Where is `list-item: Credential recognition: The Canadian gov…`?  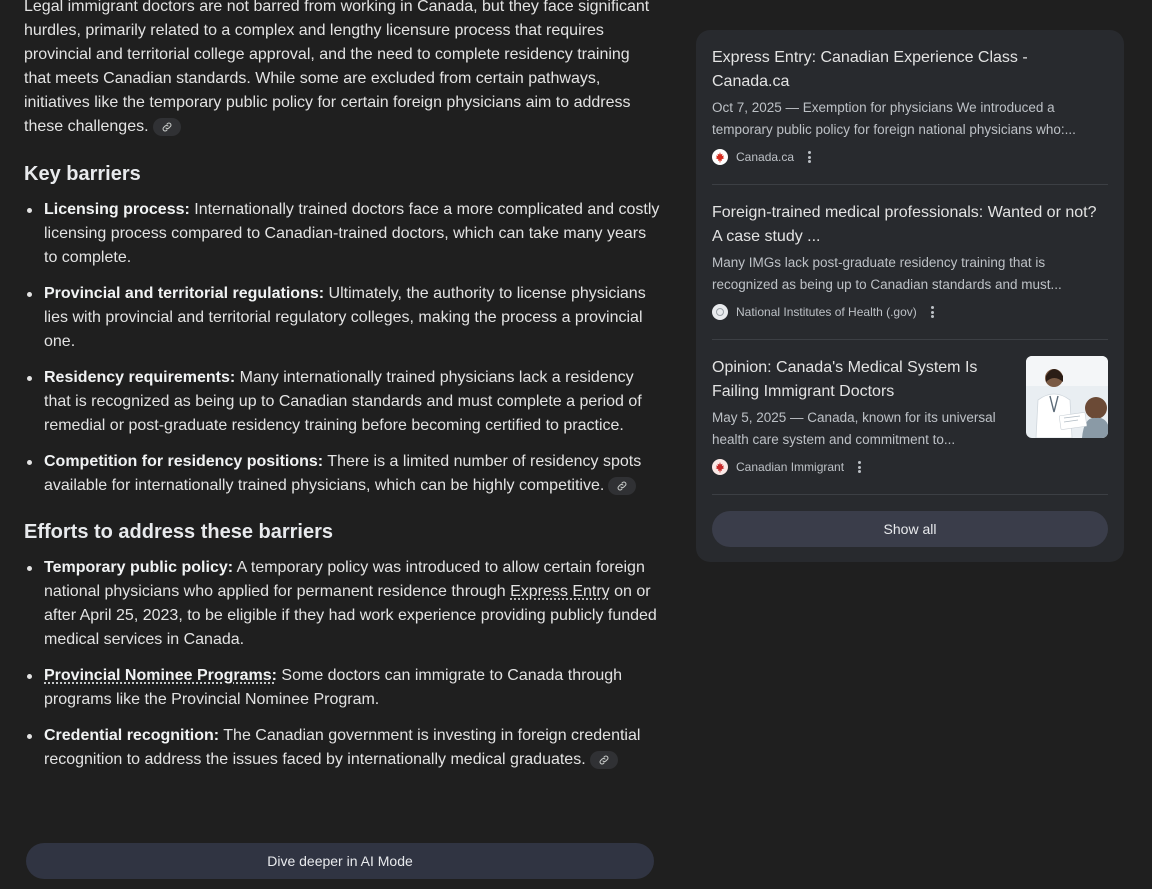 list-item: Credential recognition: The Canadian gov… is located at coordinates (342, 748).